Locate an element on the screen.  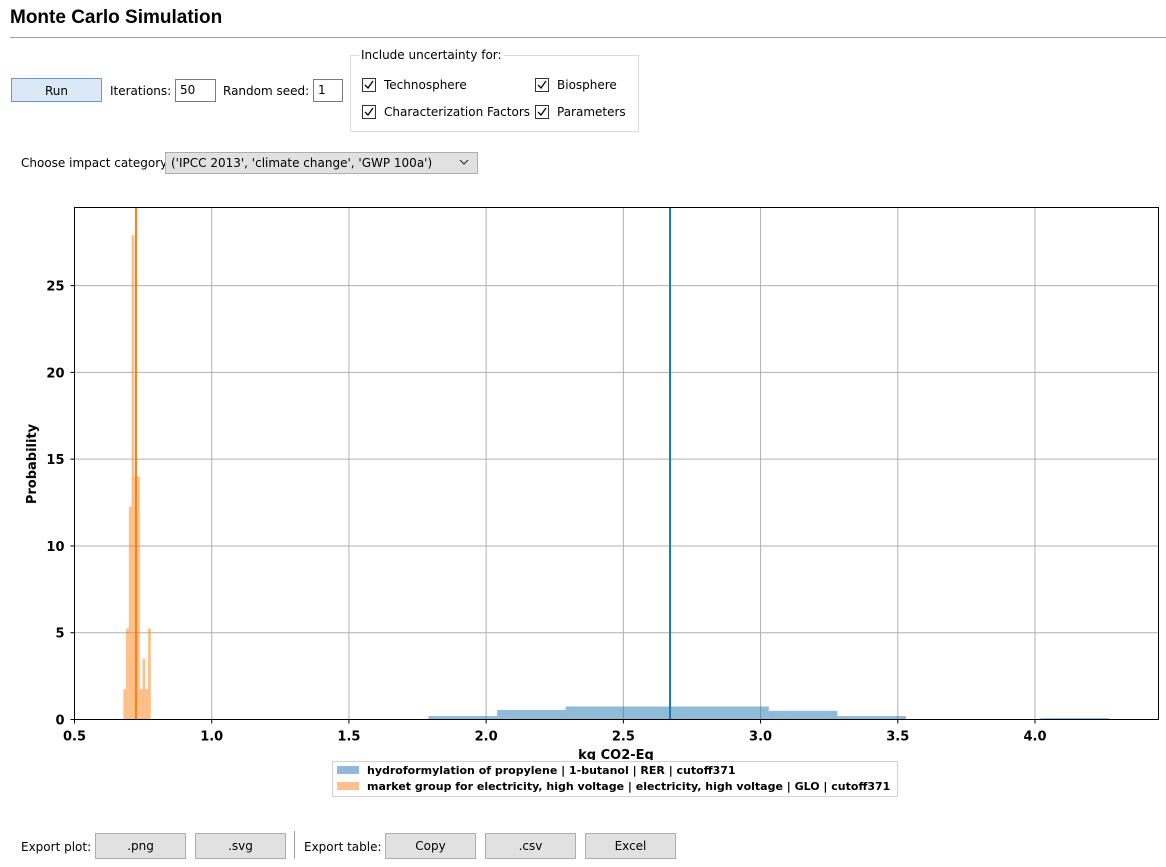
export-csv-button: .csv is located at coordinates (530, 846).